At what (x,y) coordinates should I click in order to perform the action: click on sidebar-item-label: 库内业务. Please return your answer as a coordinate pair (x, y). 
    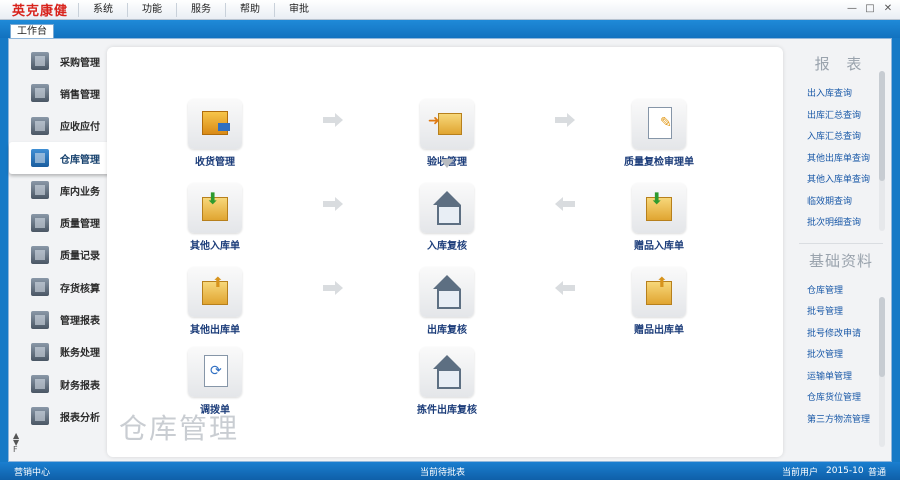
    Looking at the image, I should click on (80, 192).